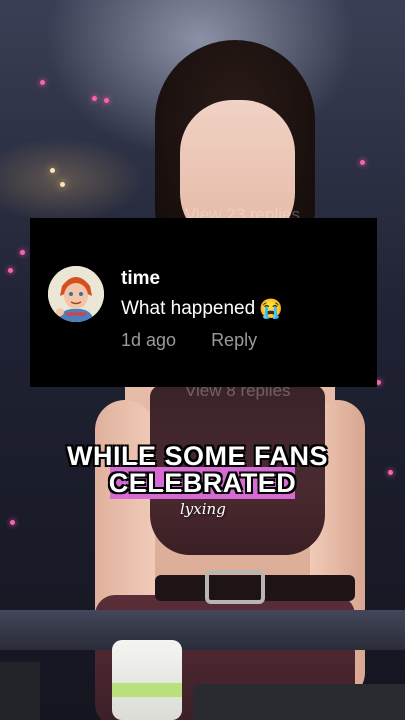  What do you see at coordinates (299, 702) in the screenshot?
I see `stage-monitor` at bounding box center [299, 702].